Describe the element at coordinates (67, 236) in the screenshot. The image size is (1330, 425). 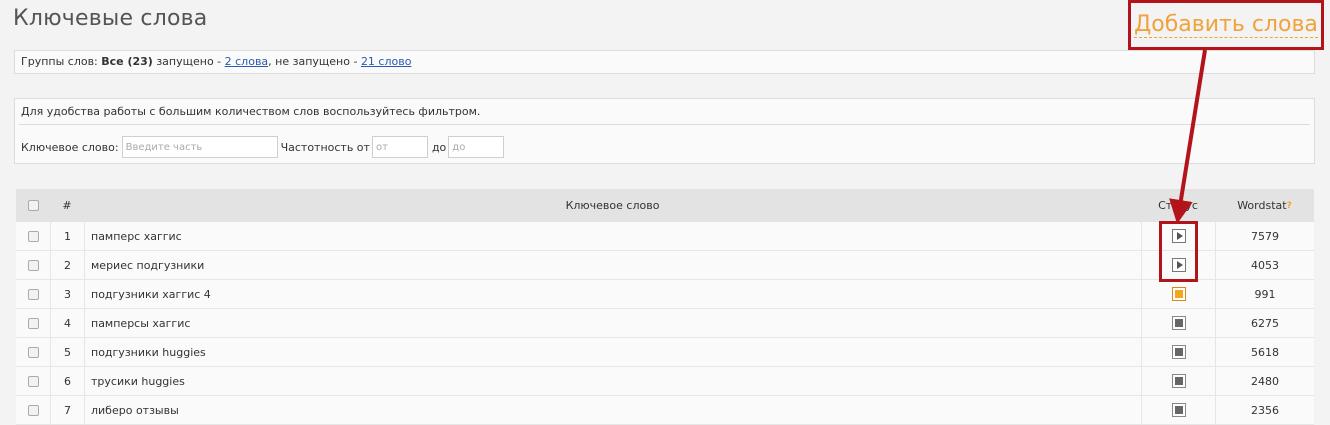
I see `row-num: 1` at that location.